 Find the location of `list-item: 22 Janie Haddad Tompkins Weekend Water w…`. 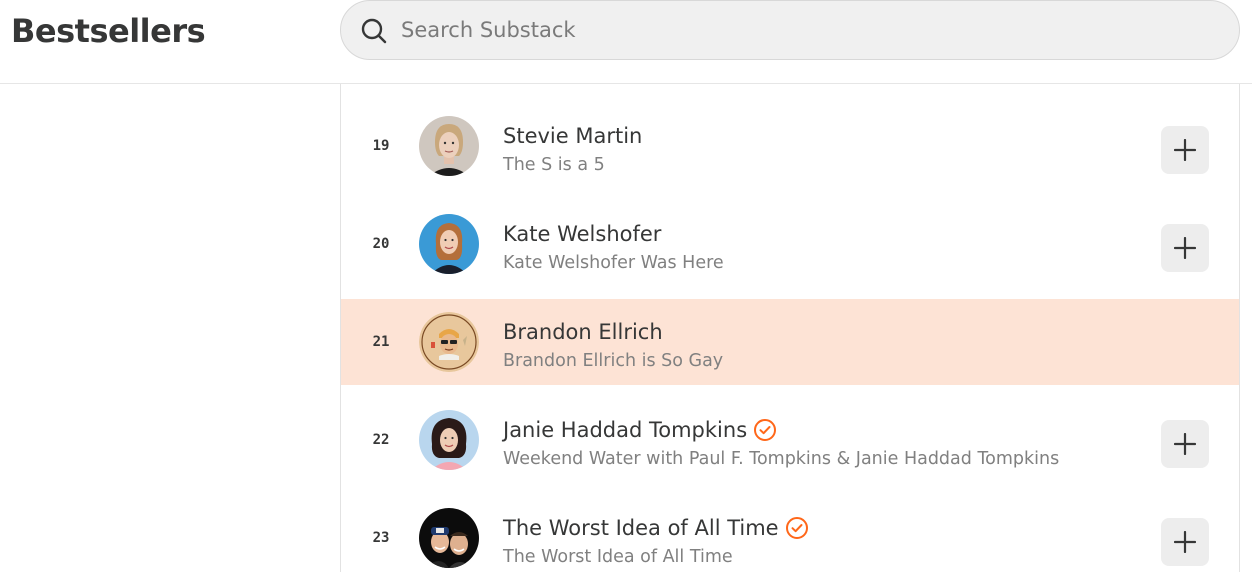

list-item: 22 Janie Haddad Tompkins Weekend Water w… is located at coordinates (790, 440).